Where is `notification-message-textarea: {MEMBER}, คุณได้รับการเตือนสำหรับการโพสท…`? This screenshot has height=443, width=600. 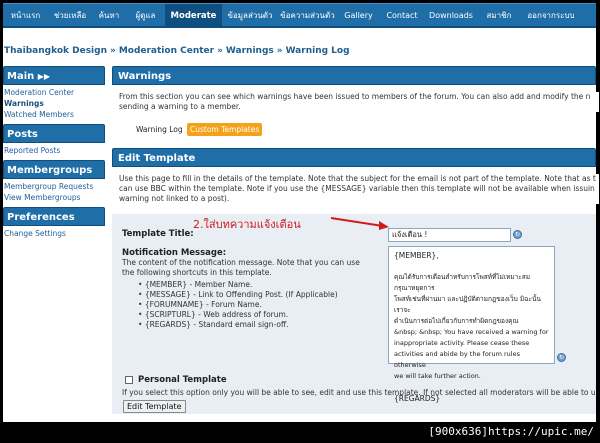 notification-message-textarea: {MEMBER}, คุณได้รับการเตือนสำหรับการโพสท… is located at coordinates (471, 324).